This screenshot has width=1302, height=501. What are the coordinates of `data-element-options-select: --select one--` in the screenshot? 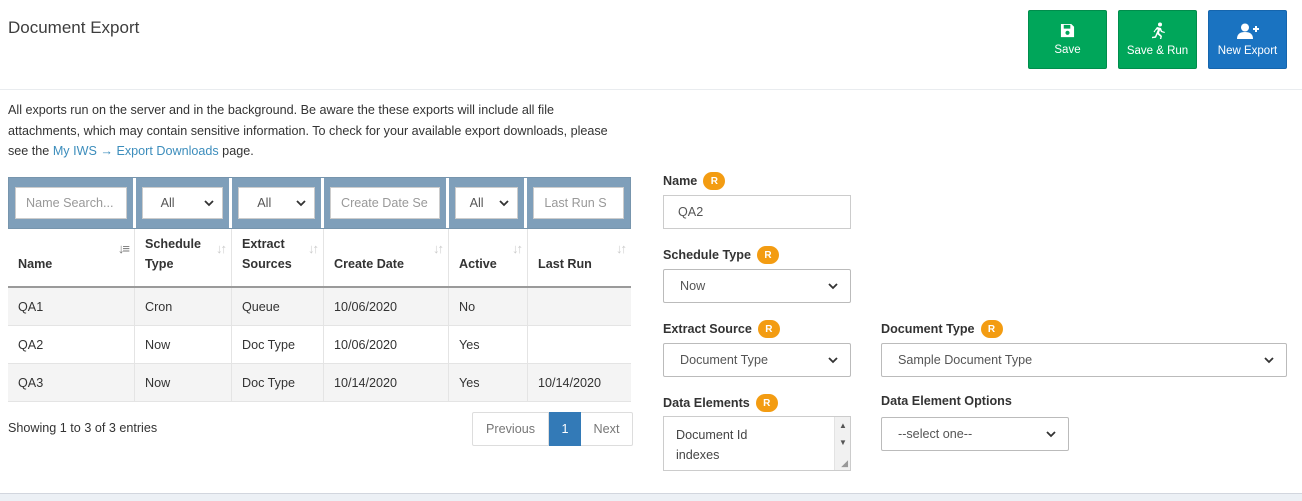 It's located at (975, 434).